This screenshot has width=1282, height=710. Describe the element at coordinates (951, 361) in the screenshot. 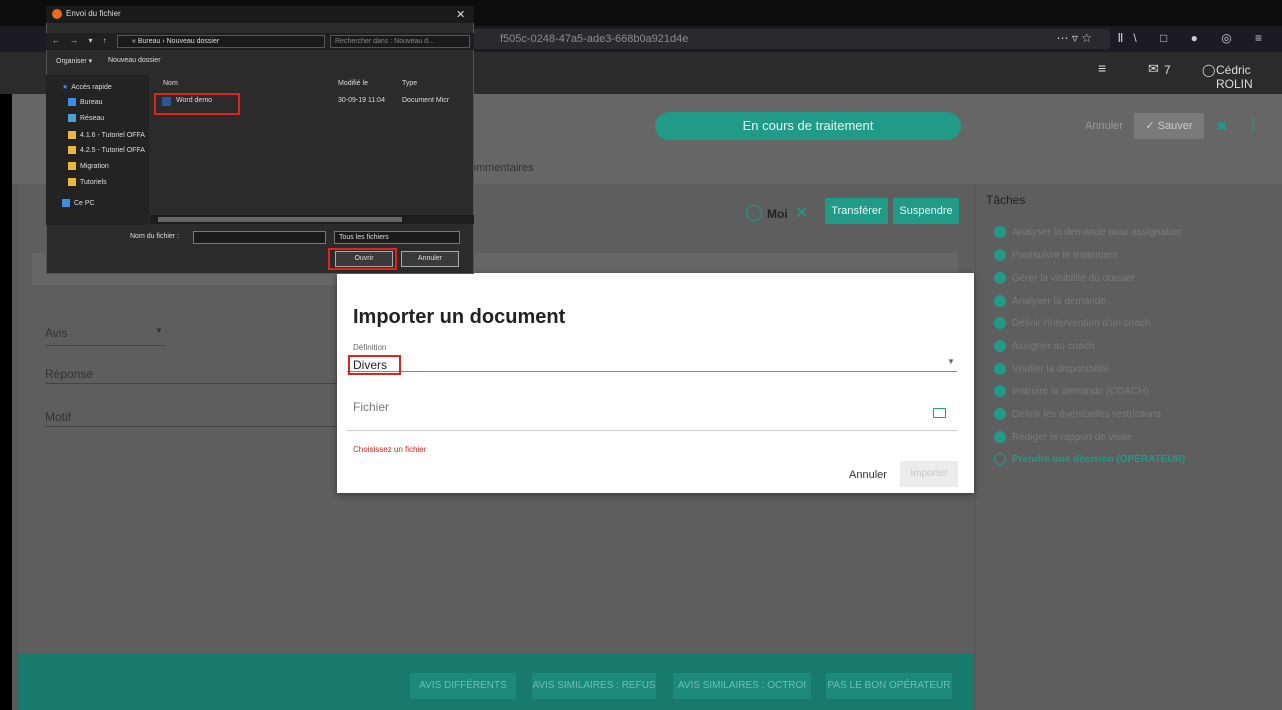

I see `caret-down-icon: ▼` at that location.